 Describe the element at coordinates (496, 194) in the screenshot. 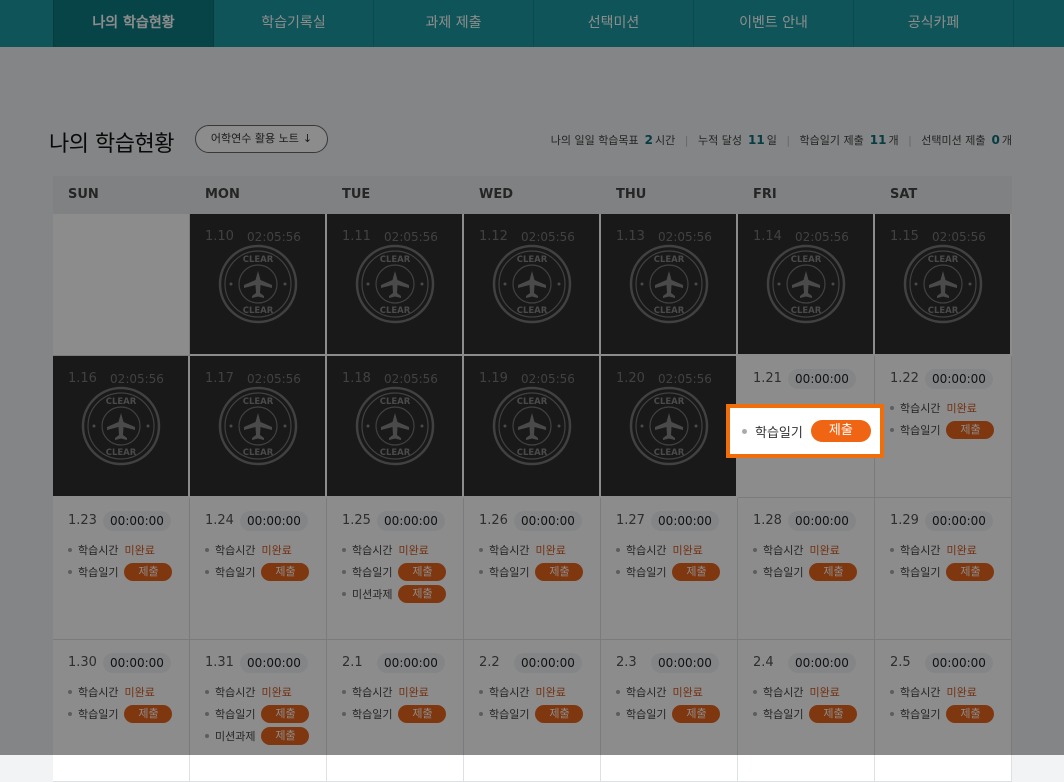

I see `weekday-label: WED` at that location.